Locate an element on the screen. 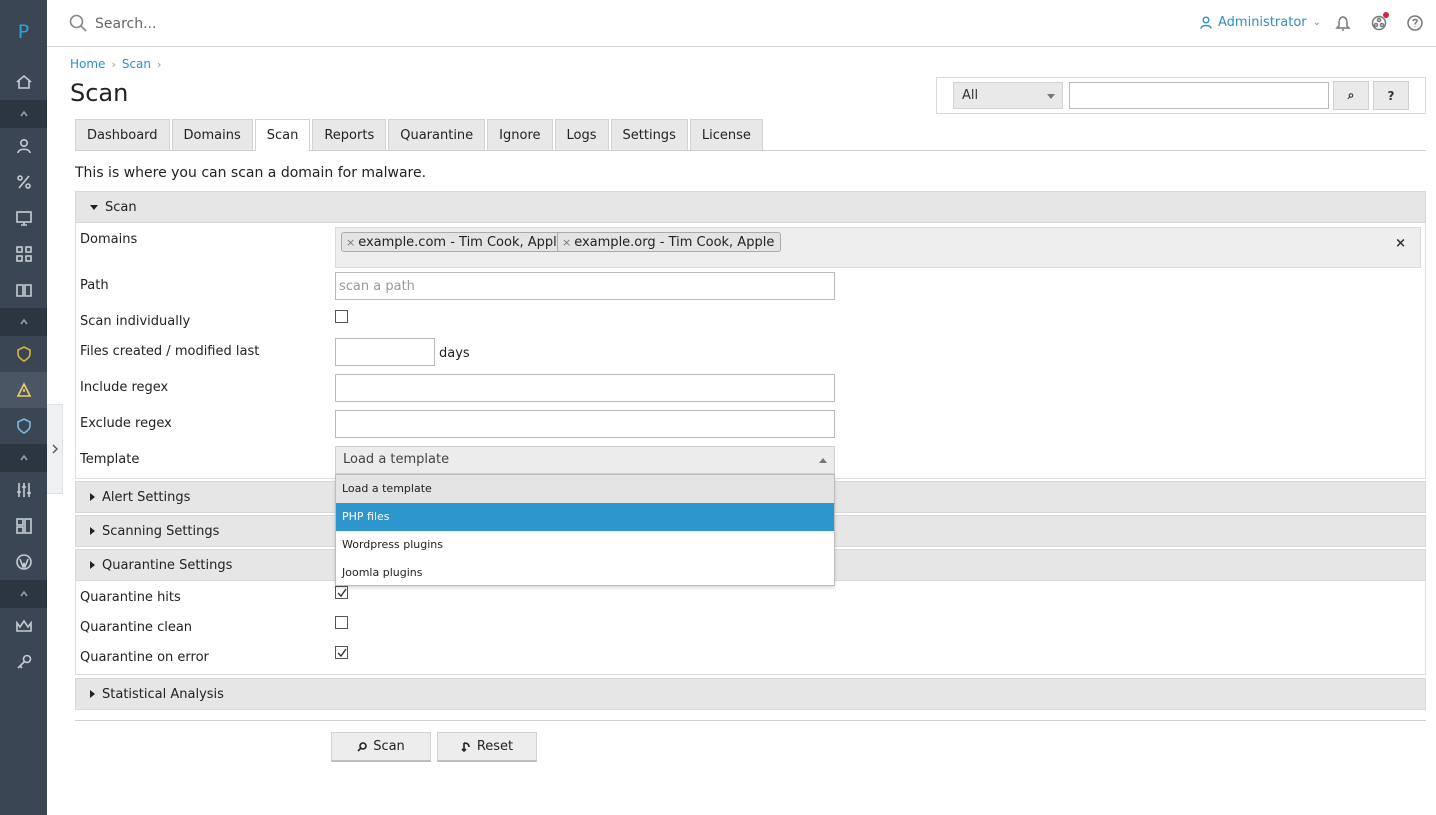  exclude-regex-label: Exclude regex is located at coordinates (126, 423).